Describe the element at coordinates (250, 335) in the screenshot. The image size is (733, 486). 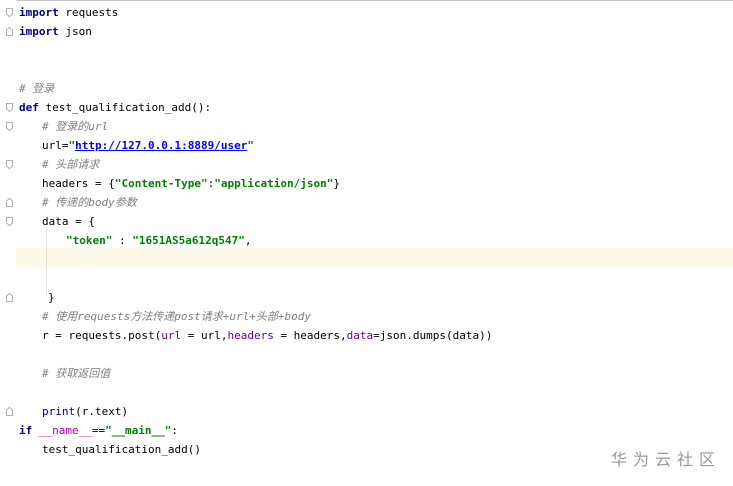
I see `code-token: headers` at that location.